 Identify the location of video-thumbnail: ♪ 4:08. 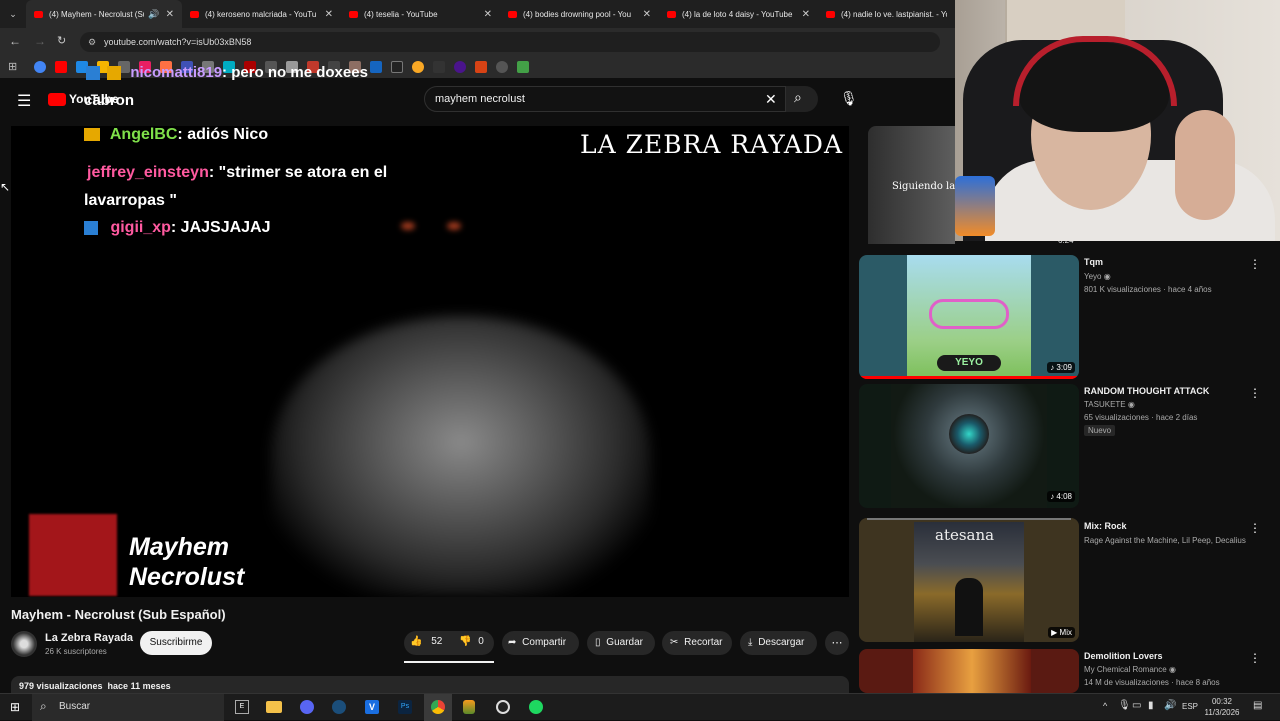
(969, 446).